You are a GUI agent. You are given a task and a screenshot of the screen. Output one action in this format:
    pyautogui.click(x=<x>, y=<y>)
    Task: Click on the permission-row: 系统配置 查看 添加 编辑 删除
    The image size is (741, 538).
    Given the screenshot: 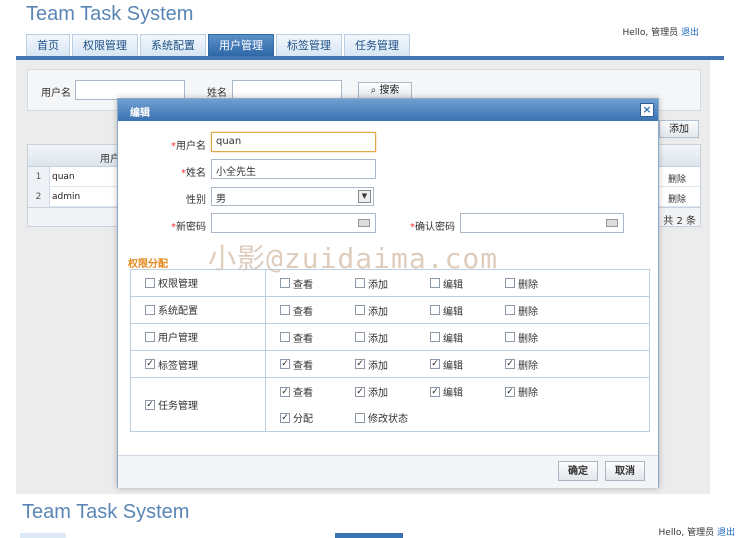 What is the action you would take?
    pyautogui.click(x=390, y=310)
    